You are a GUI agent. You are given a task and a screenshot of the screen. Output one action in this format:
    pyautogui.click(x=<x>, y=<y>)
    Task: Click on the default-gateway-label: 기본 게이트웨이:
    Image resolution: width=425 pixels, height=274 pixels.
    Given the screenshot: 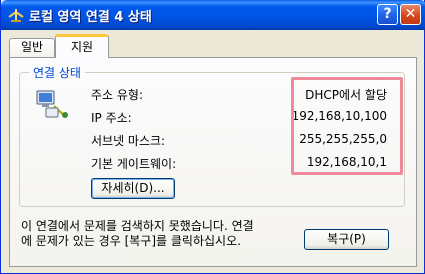 What is the action you would take?
    pyautogui.click(x=134, y=164)
    